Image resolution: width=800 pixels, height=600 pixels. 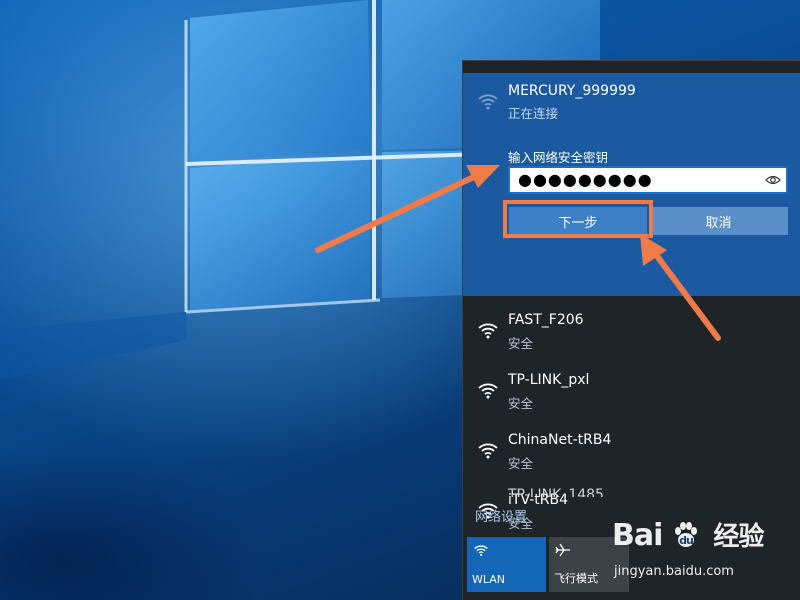 I want to click on network-item-partial: TP-LINK_1485, so click(x=631, y=492).